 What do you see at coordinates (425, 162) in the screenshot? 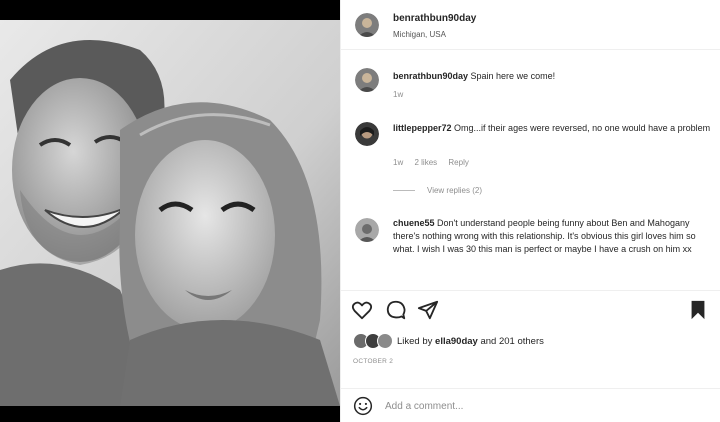
I see `comment-likes-count: 2 likes` at bounding box center [425, 162].